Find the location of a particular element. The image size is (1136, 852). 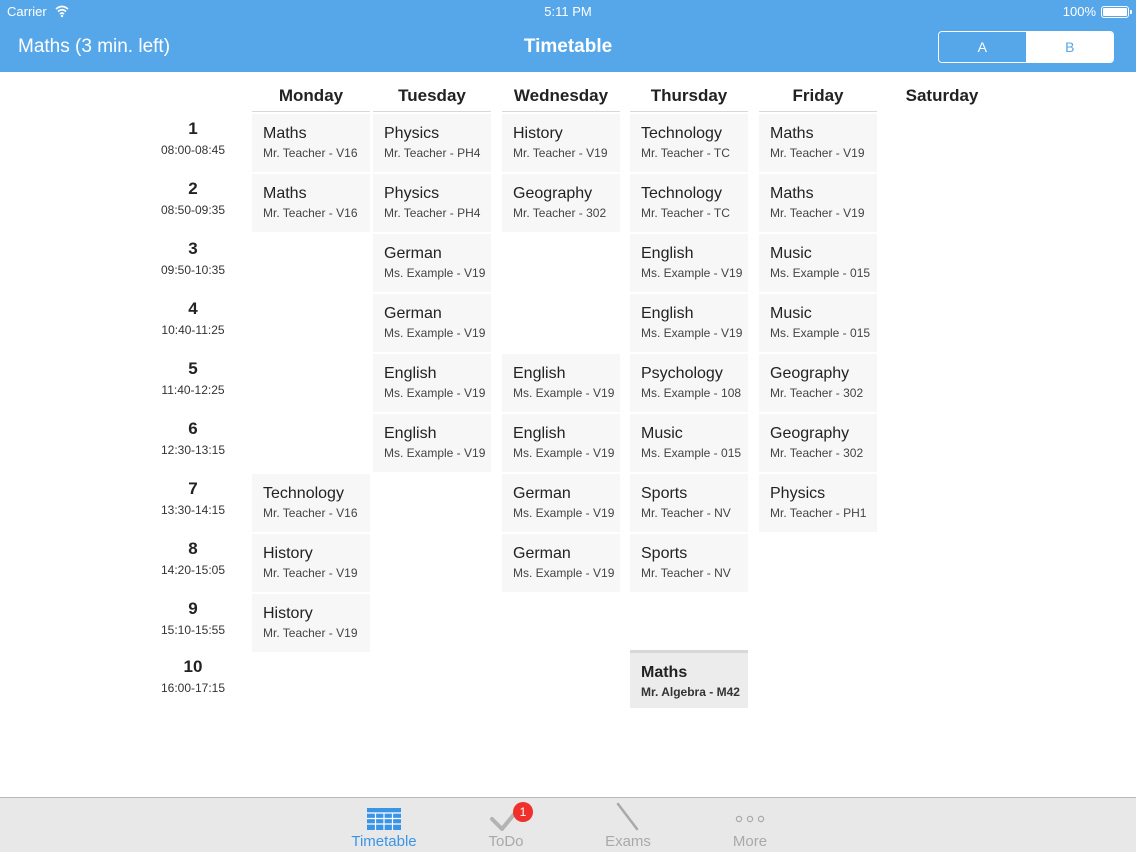

tab-todo: 1 ToDo is located at coordinates (506, 825).